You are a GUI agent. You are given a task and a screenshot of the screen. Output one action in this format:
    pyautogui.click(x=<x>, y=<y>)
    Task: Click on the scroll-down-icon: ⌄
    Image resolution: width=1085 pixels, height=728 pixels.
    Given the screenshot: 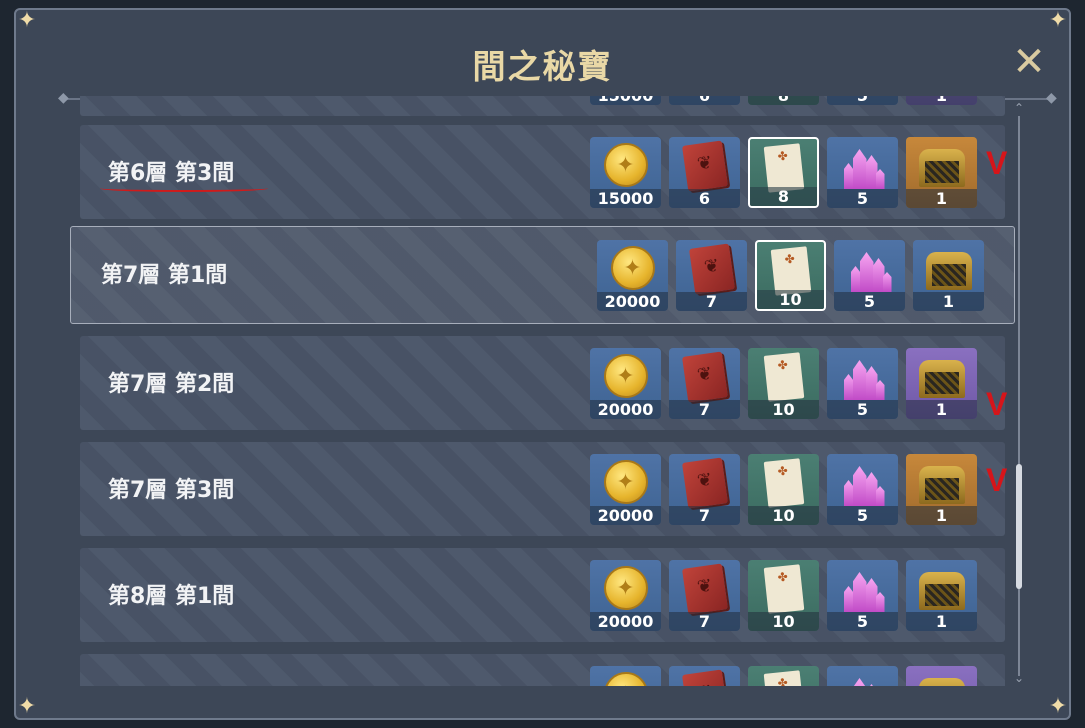 What is the action you would take?
    pyautogui.click(x=1019, y=678)
    